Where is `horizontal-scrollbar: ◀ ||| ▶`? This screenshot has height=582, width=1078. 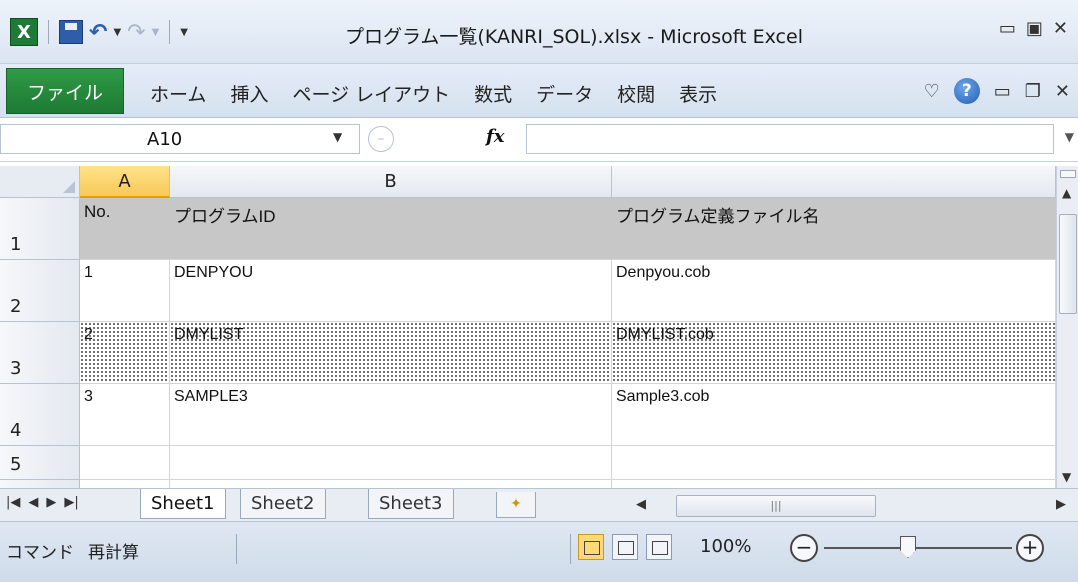 horizontal-scrollbar: ◀ ||| ▶ is located at coordinates (851, 506).